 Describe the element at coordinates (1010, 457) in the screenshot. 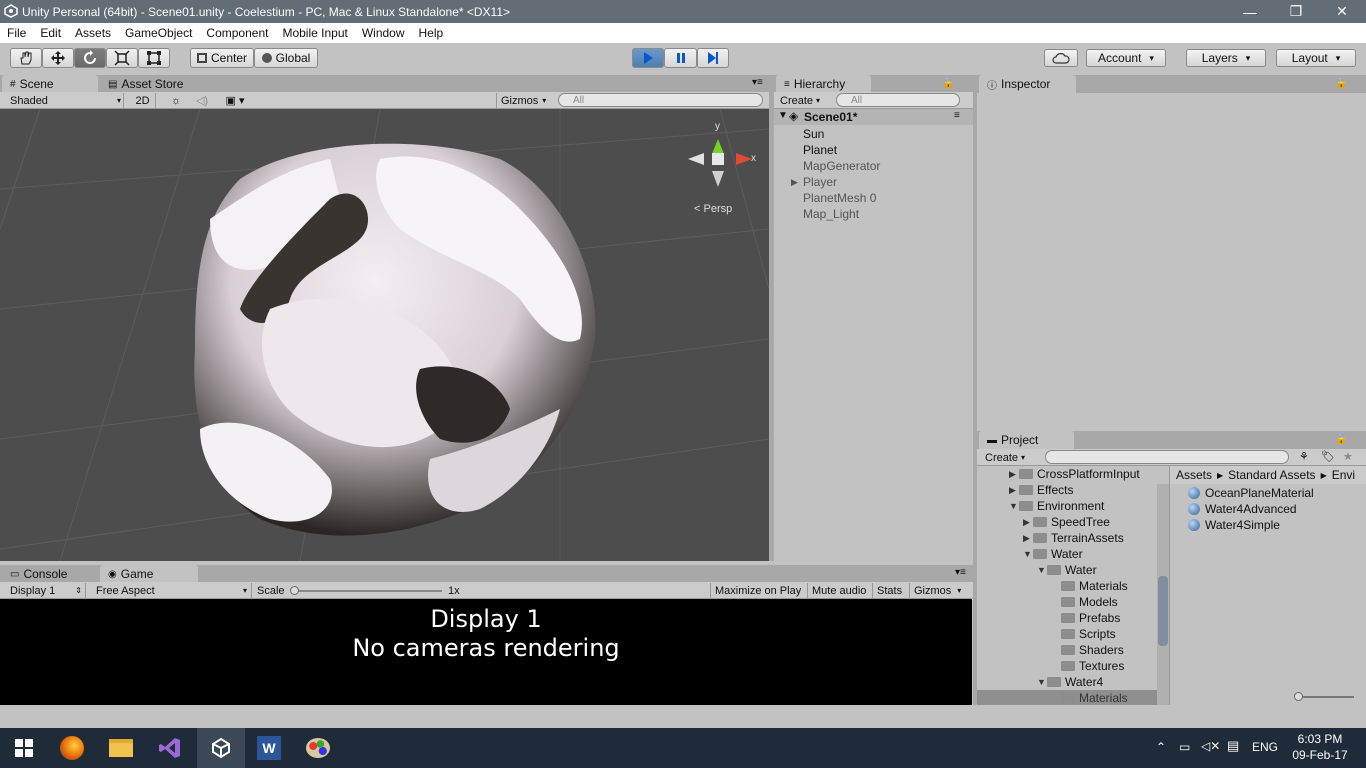

I see `project-create-dropdown: Create ▾` at that location.